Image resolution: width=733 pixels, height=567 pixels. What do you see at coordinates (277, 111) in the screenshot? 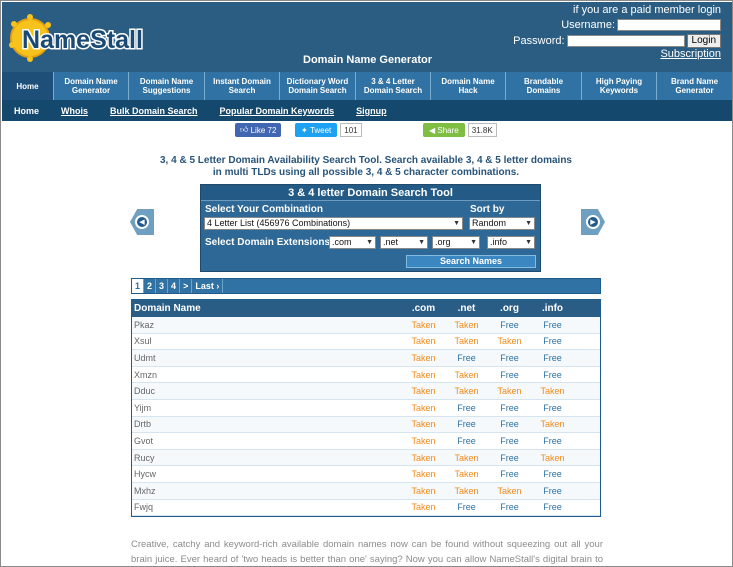
I see `subnav-popular-domain-keywords: Popular Domain Keywords` at bounding box center [277, 111].